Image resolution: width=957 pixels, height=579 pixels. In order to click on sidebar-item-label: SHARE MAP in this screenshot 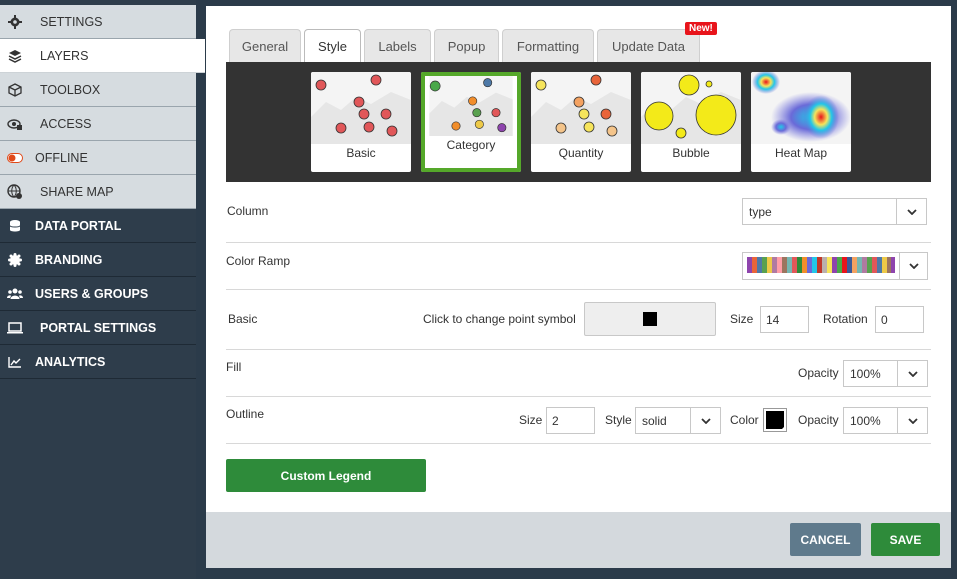, I will do `click(77, 191)`.